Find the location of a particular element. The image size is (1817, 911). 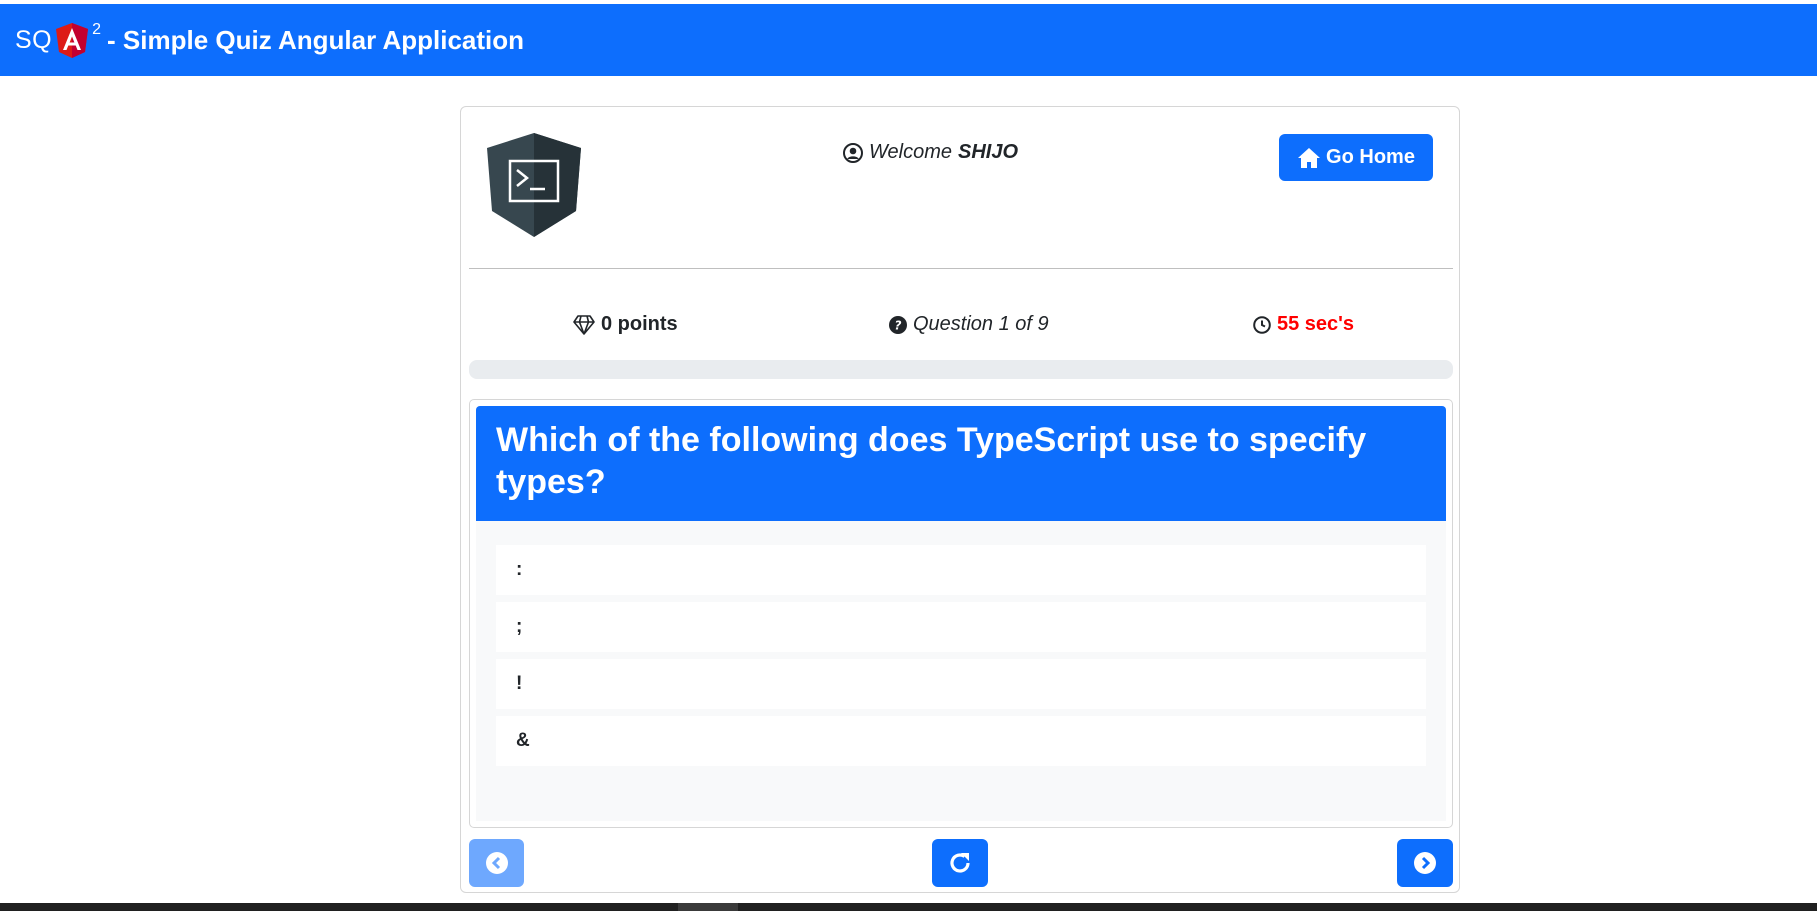

go-home-label: Go Home is located at coordinates (1370, 157).